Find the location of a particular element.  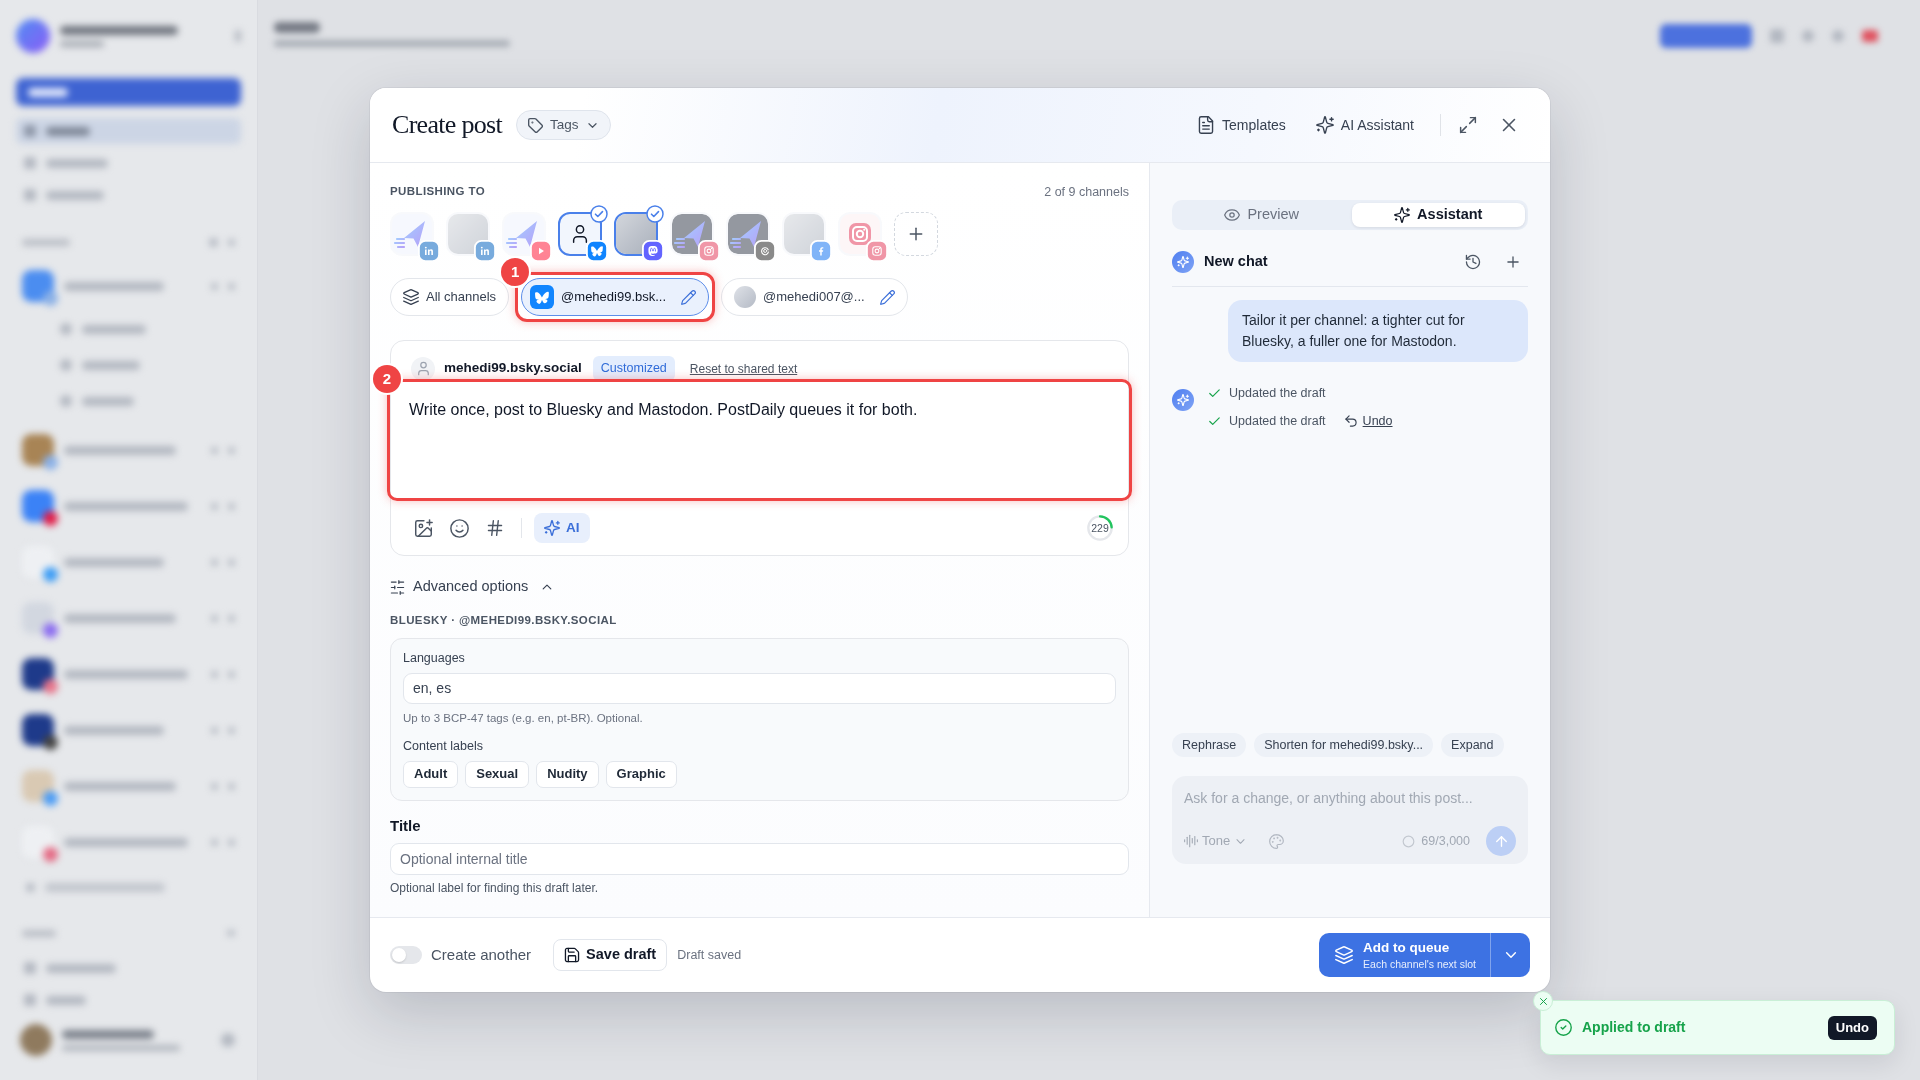

field-label: Content labels is located at coordinates (443, 745).